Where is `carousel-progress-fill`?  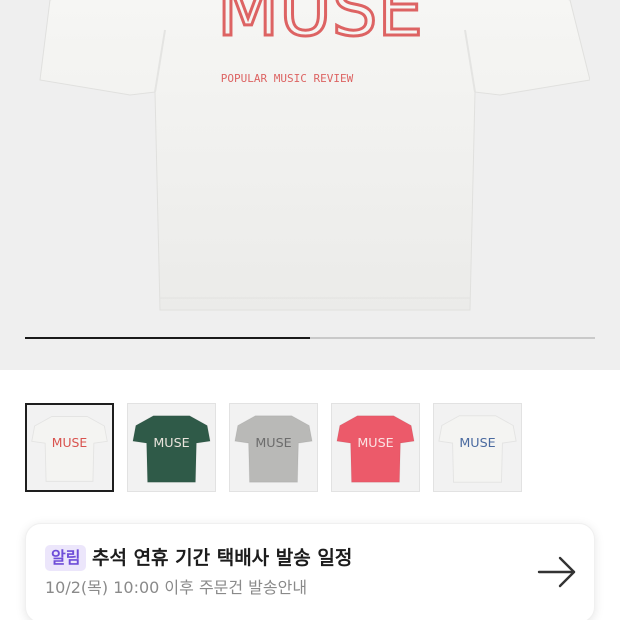
carousel-progress-fill is located at coordinates (167, 338).